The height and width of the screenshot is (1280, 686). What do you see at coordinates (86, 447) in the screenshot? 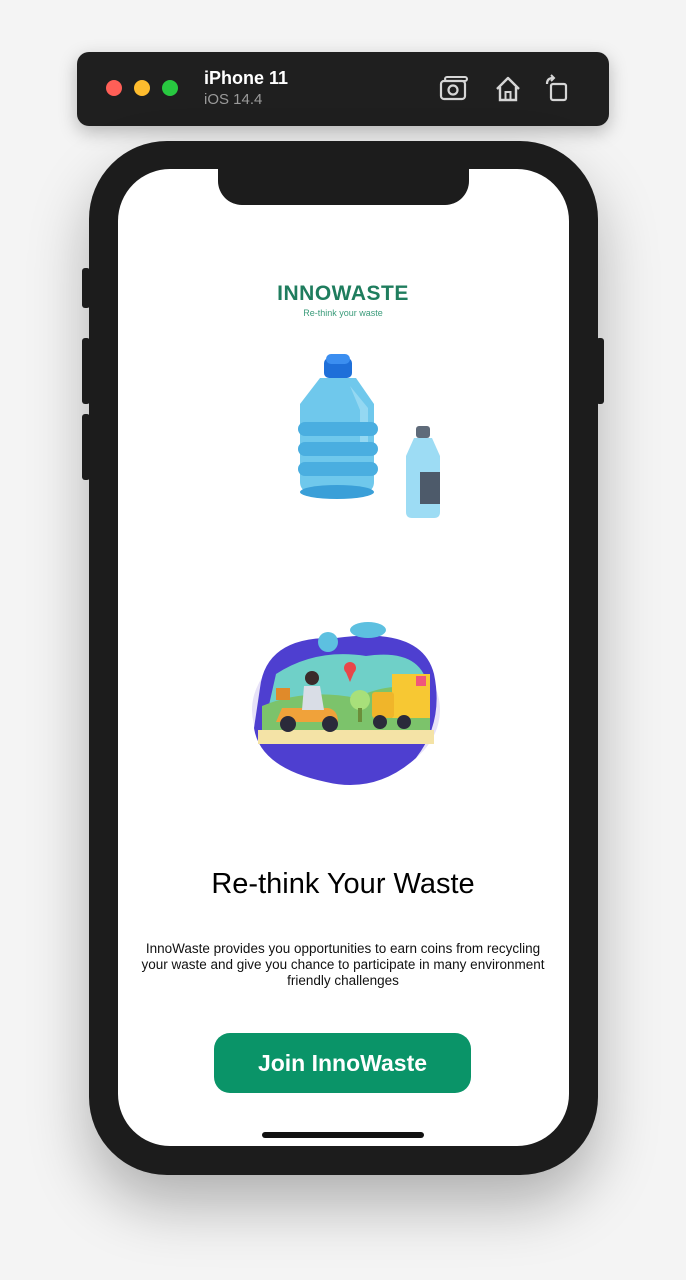
I see `volume-down-button` at bounding box center [86, 447].